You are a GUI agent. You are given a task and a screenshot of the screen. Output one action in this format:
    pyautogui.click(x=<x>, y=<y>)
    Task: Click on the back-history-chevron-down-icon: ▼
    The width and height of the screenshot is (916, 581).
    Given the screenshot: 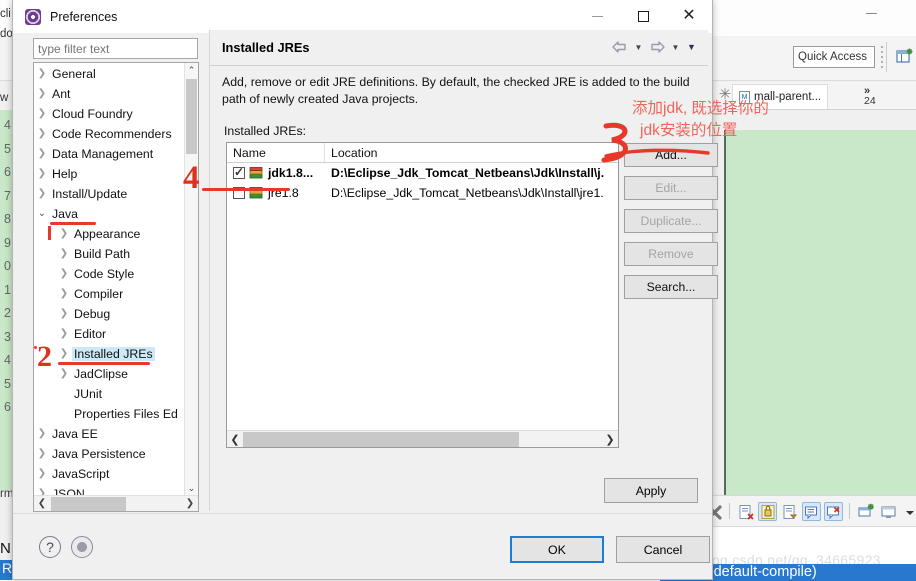 What is the action you would take?
    pyautogui.click(x=638, y=47)
    